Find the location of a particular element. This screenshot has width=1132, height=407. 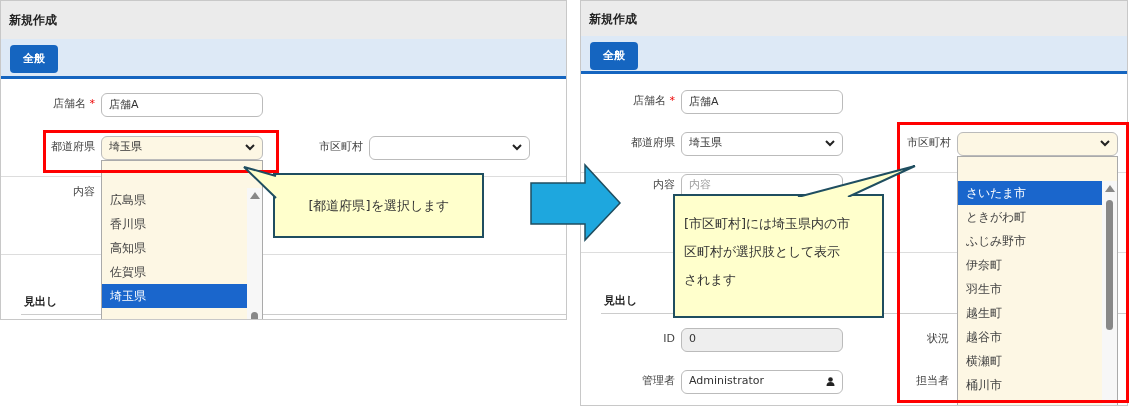

dropdown-option: 横瀬町 is located at coordinates (1030, 360).